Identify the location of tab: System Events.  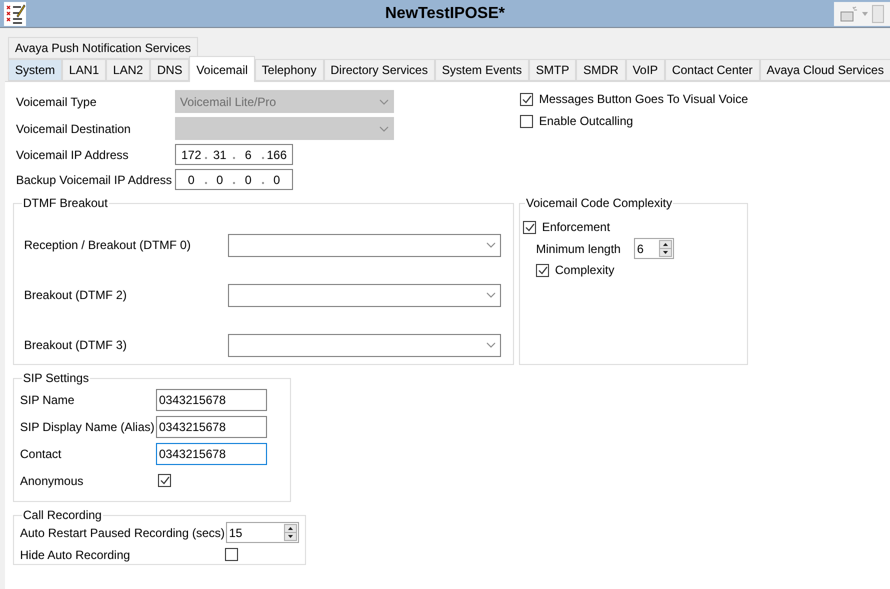
(481, 70).